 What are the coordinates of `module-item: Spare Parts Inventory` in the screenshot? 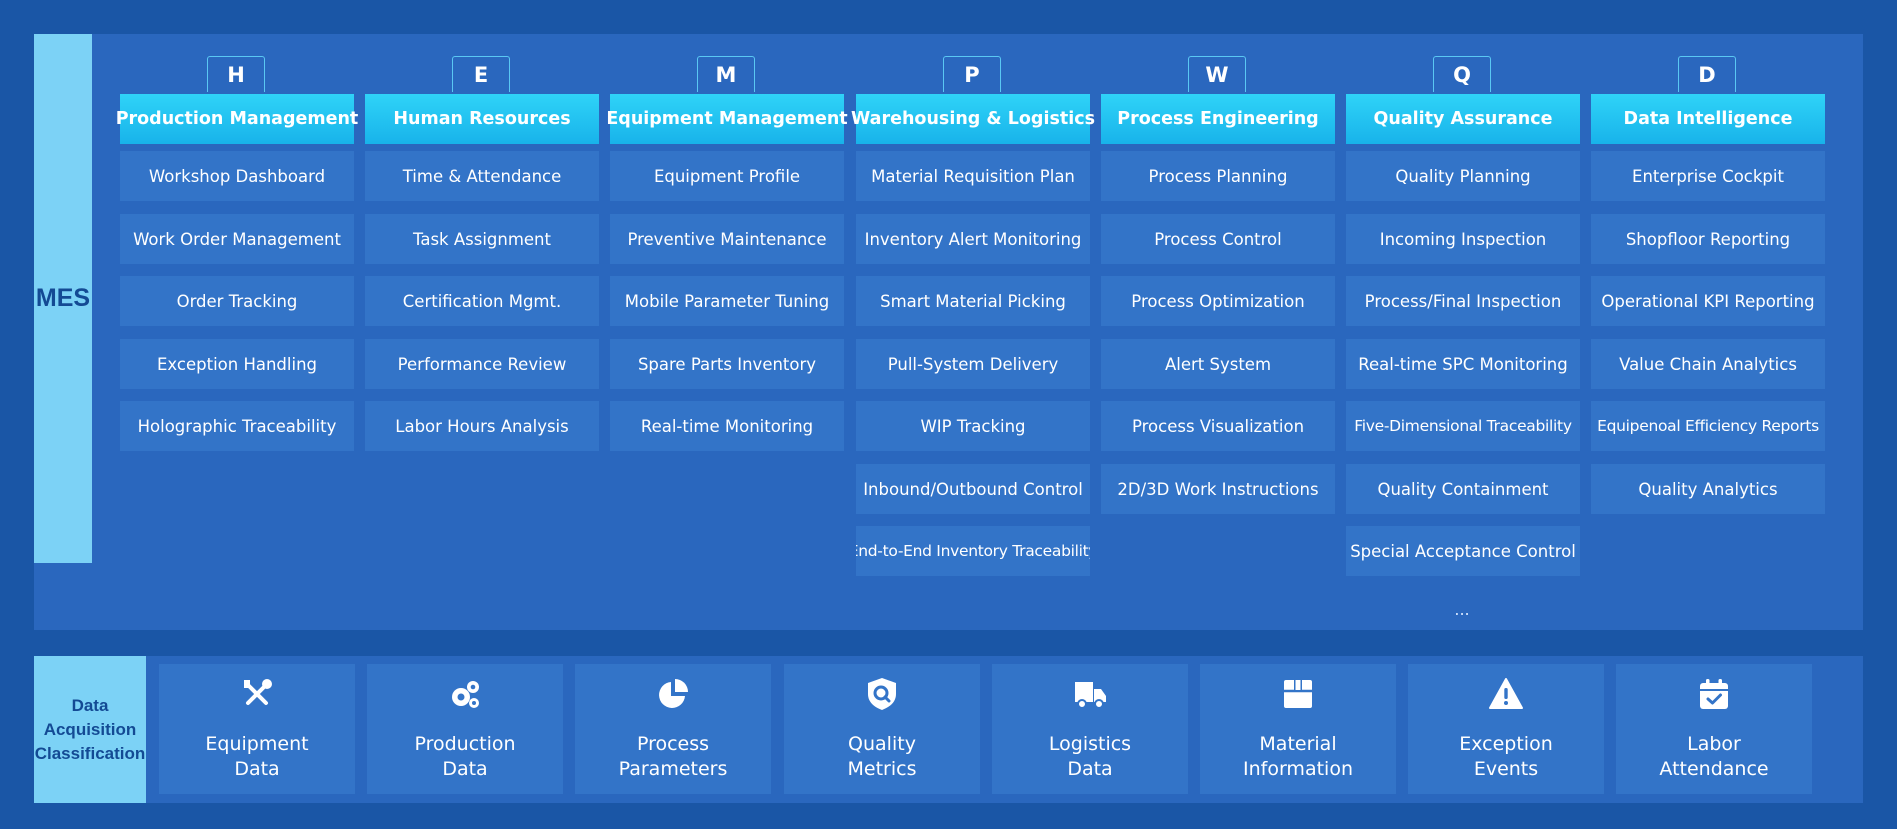 It's located at (727, 364).